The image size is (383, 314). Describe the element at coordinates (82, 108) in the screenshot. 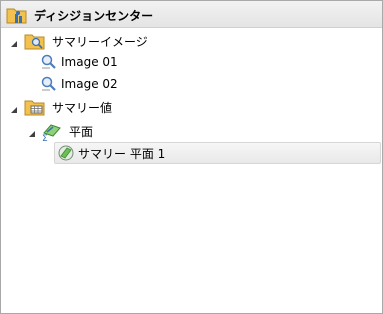

I see `tree-node-label: サマリー値` at that location.